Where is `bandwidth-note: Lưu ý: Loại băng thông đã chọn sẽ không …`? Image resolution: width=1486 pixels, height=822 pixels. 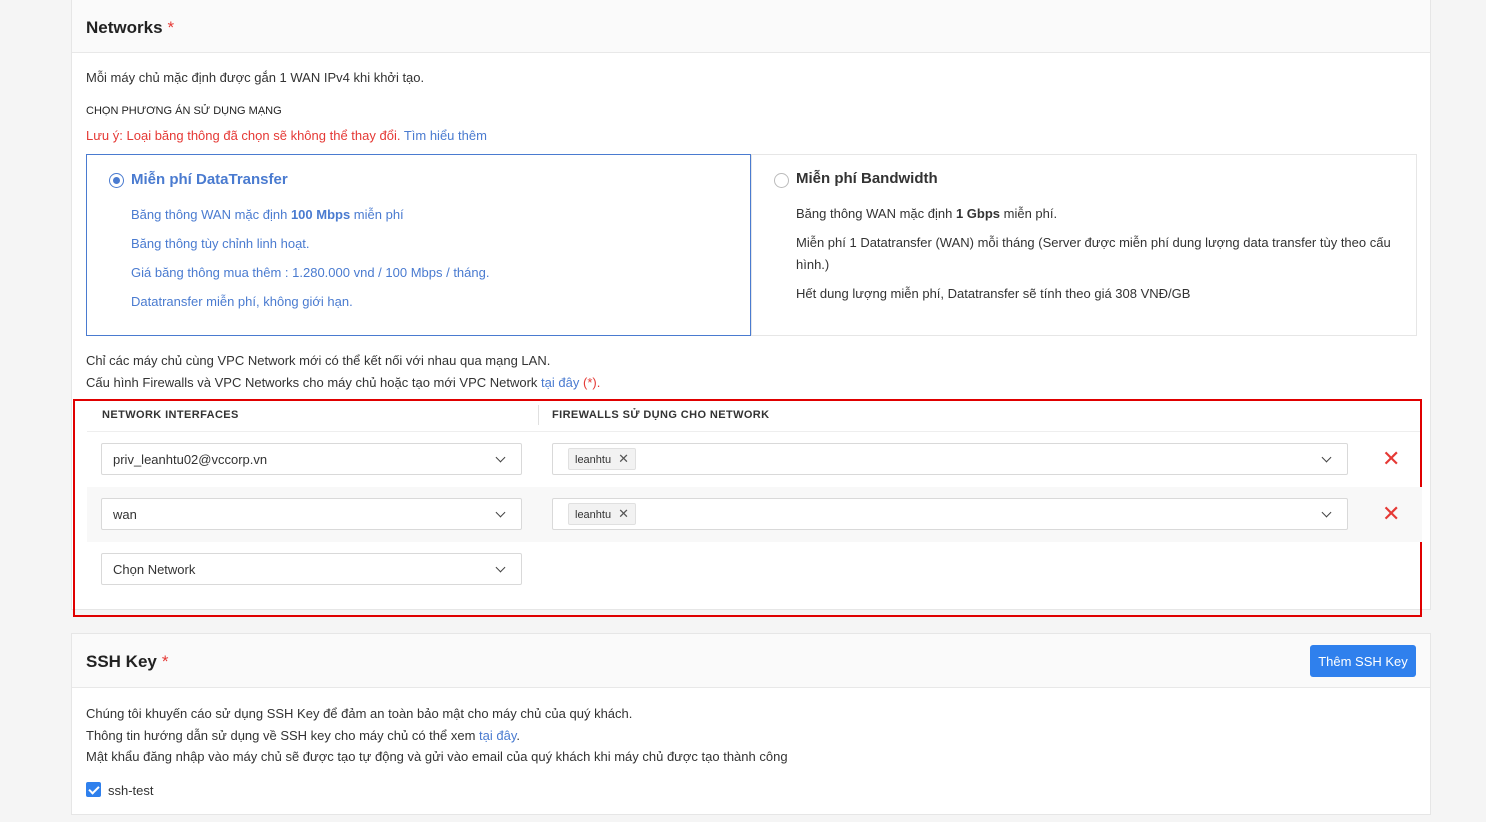 bandwidth-note: Lưu ý: Loại băng thông đã chọn sẽ không … is located at coordinates (286, 135).